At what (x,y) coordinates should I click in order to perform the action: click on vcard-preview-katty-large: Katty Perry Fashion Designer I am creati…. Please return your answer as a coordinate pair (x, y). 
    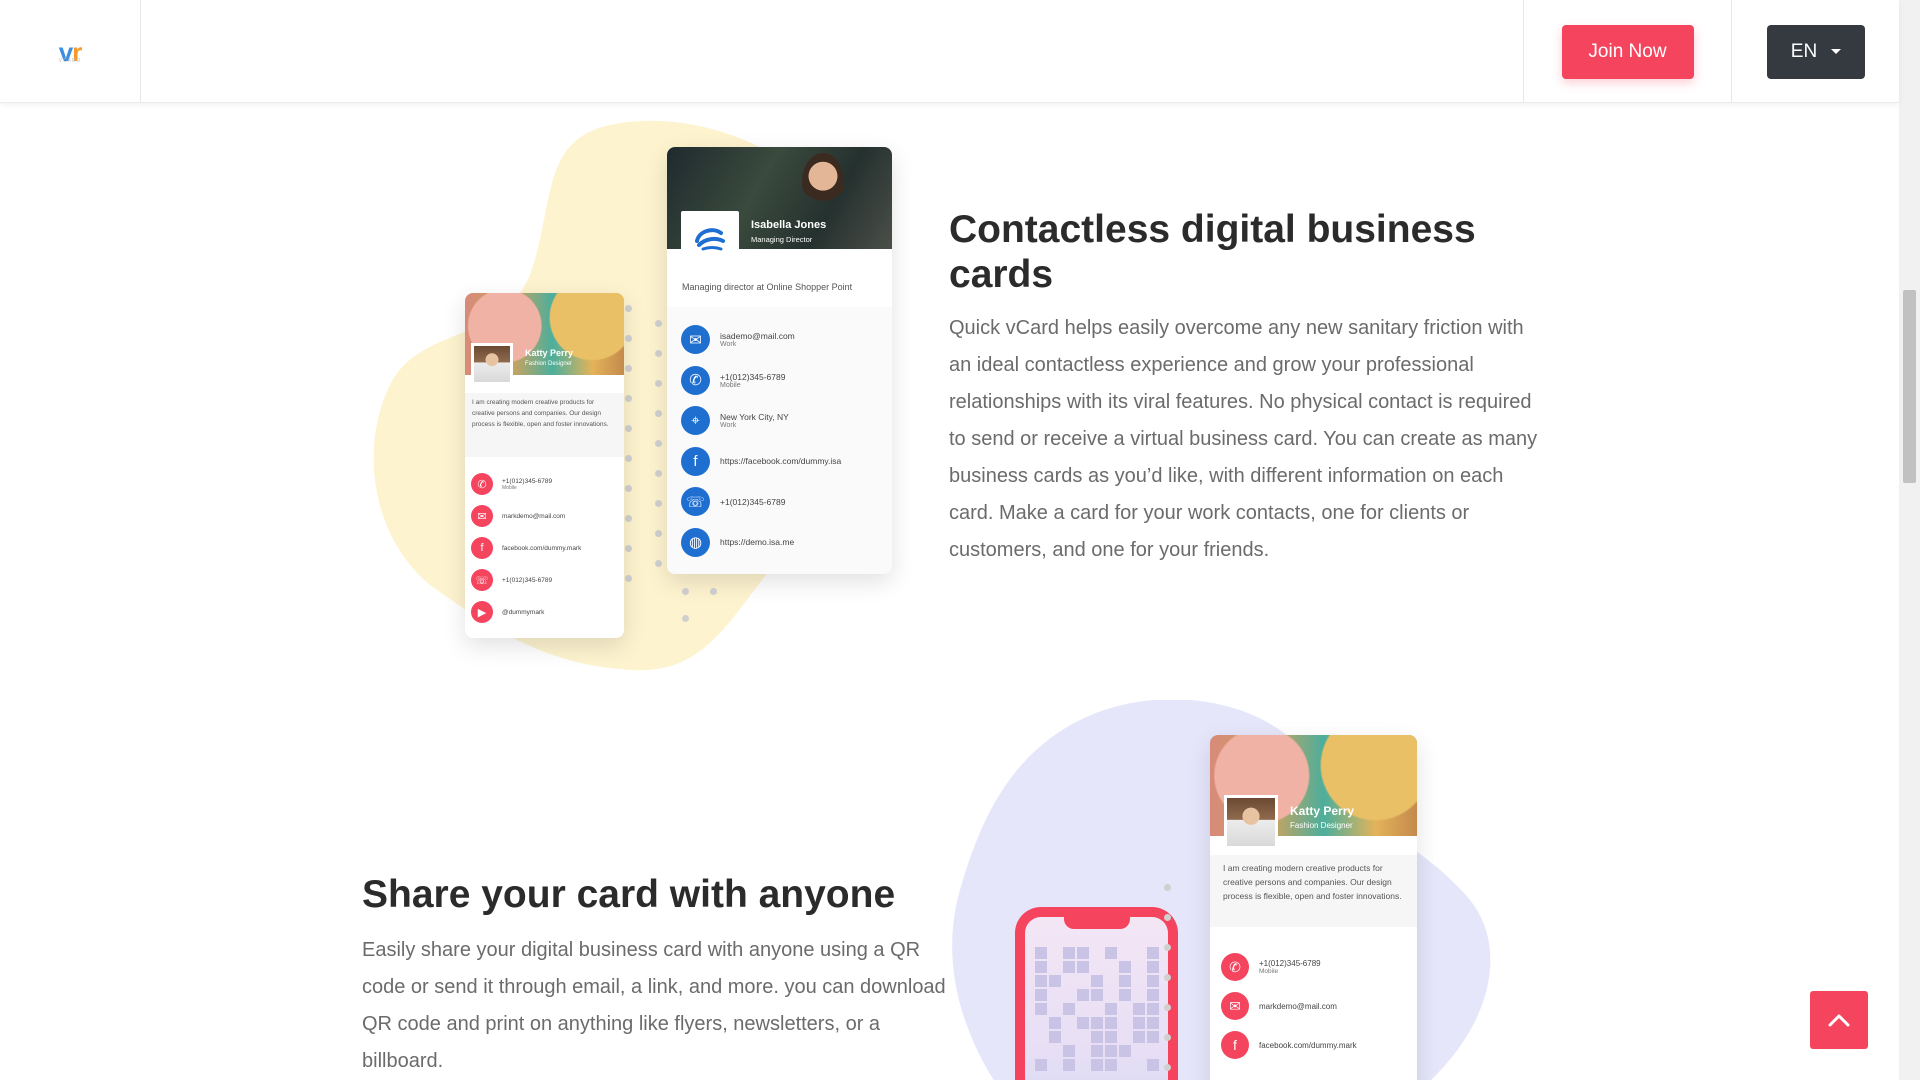
    Looking at the image, I should click on (1313, 907).